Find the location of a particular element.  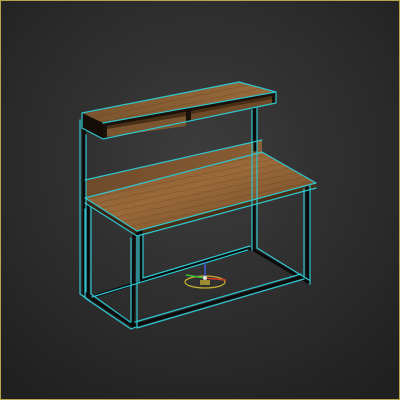

gizmo-plane-handle is located at coordinates (205, 282).